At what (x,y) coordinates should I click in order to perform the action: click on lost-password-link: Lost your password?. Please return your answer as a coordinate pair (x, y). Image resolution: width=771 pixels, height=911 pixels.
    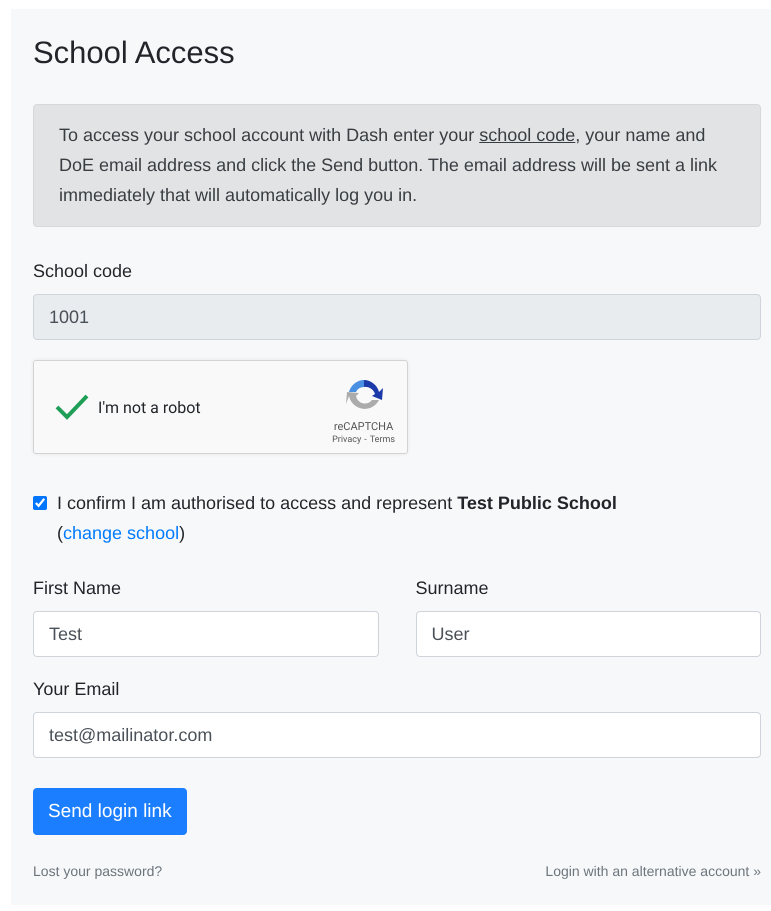
    Looking at the image, I should click on (97, 871).